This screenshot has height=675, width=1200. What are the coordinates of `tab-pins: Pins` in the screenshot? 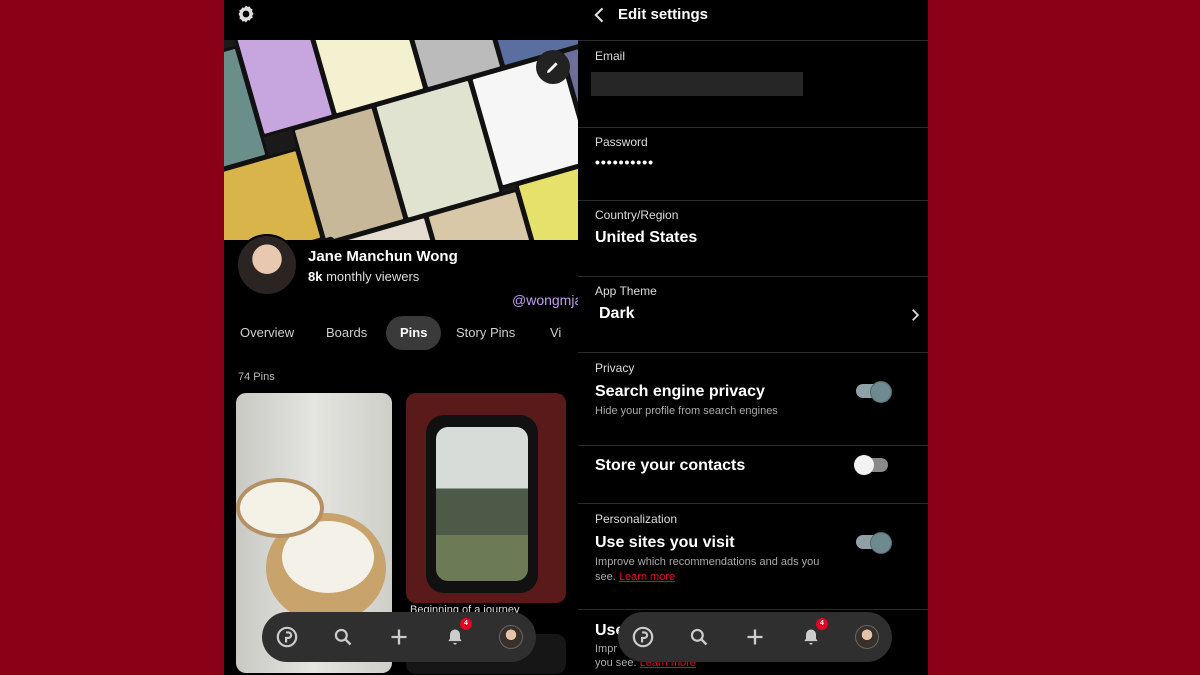 It's located at (414, 333).